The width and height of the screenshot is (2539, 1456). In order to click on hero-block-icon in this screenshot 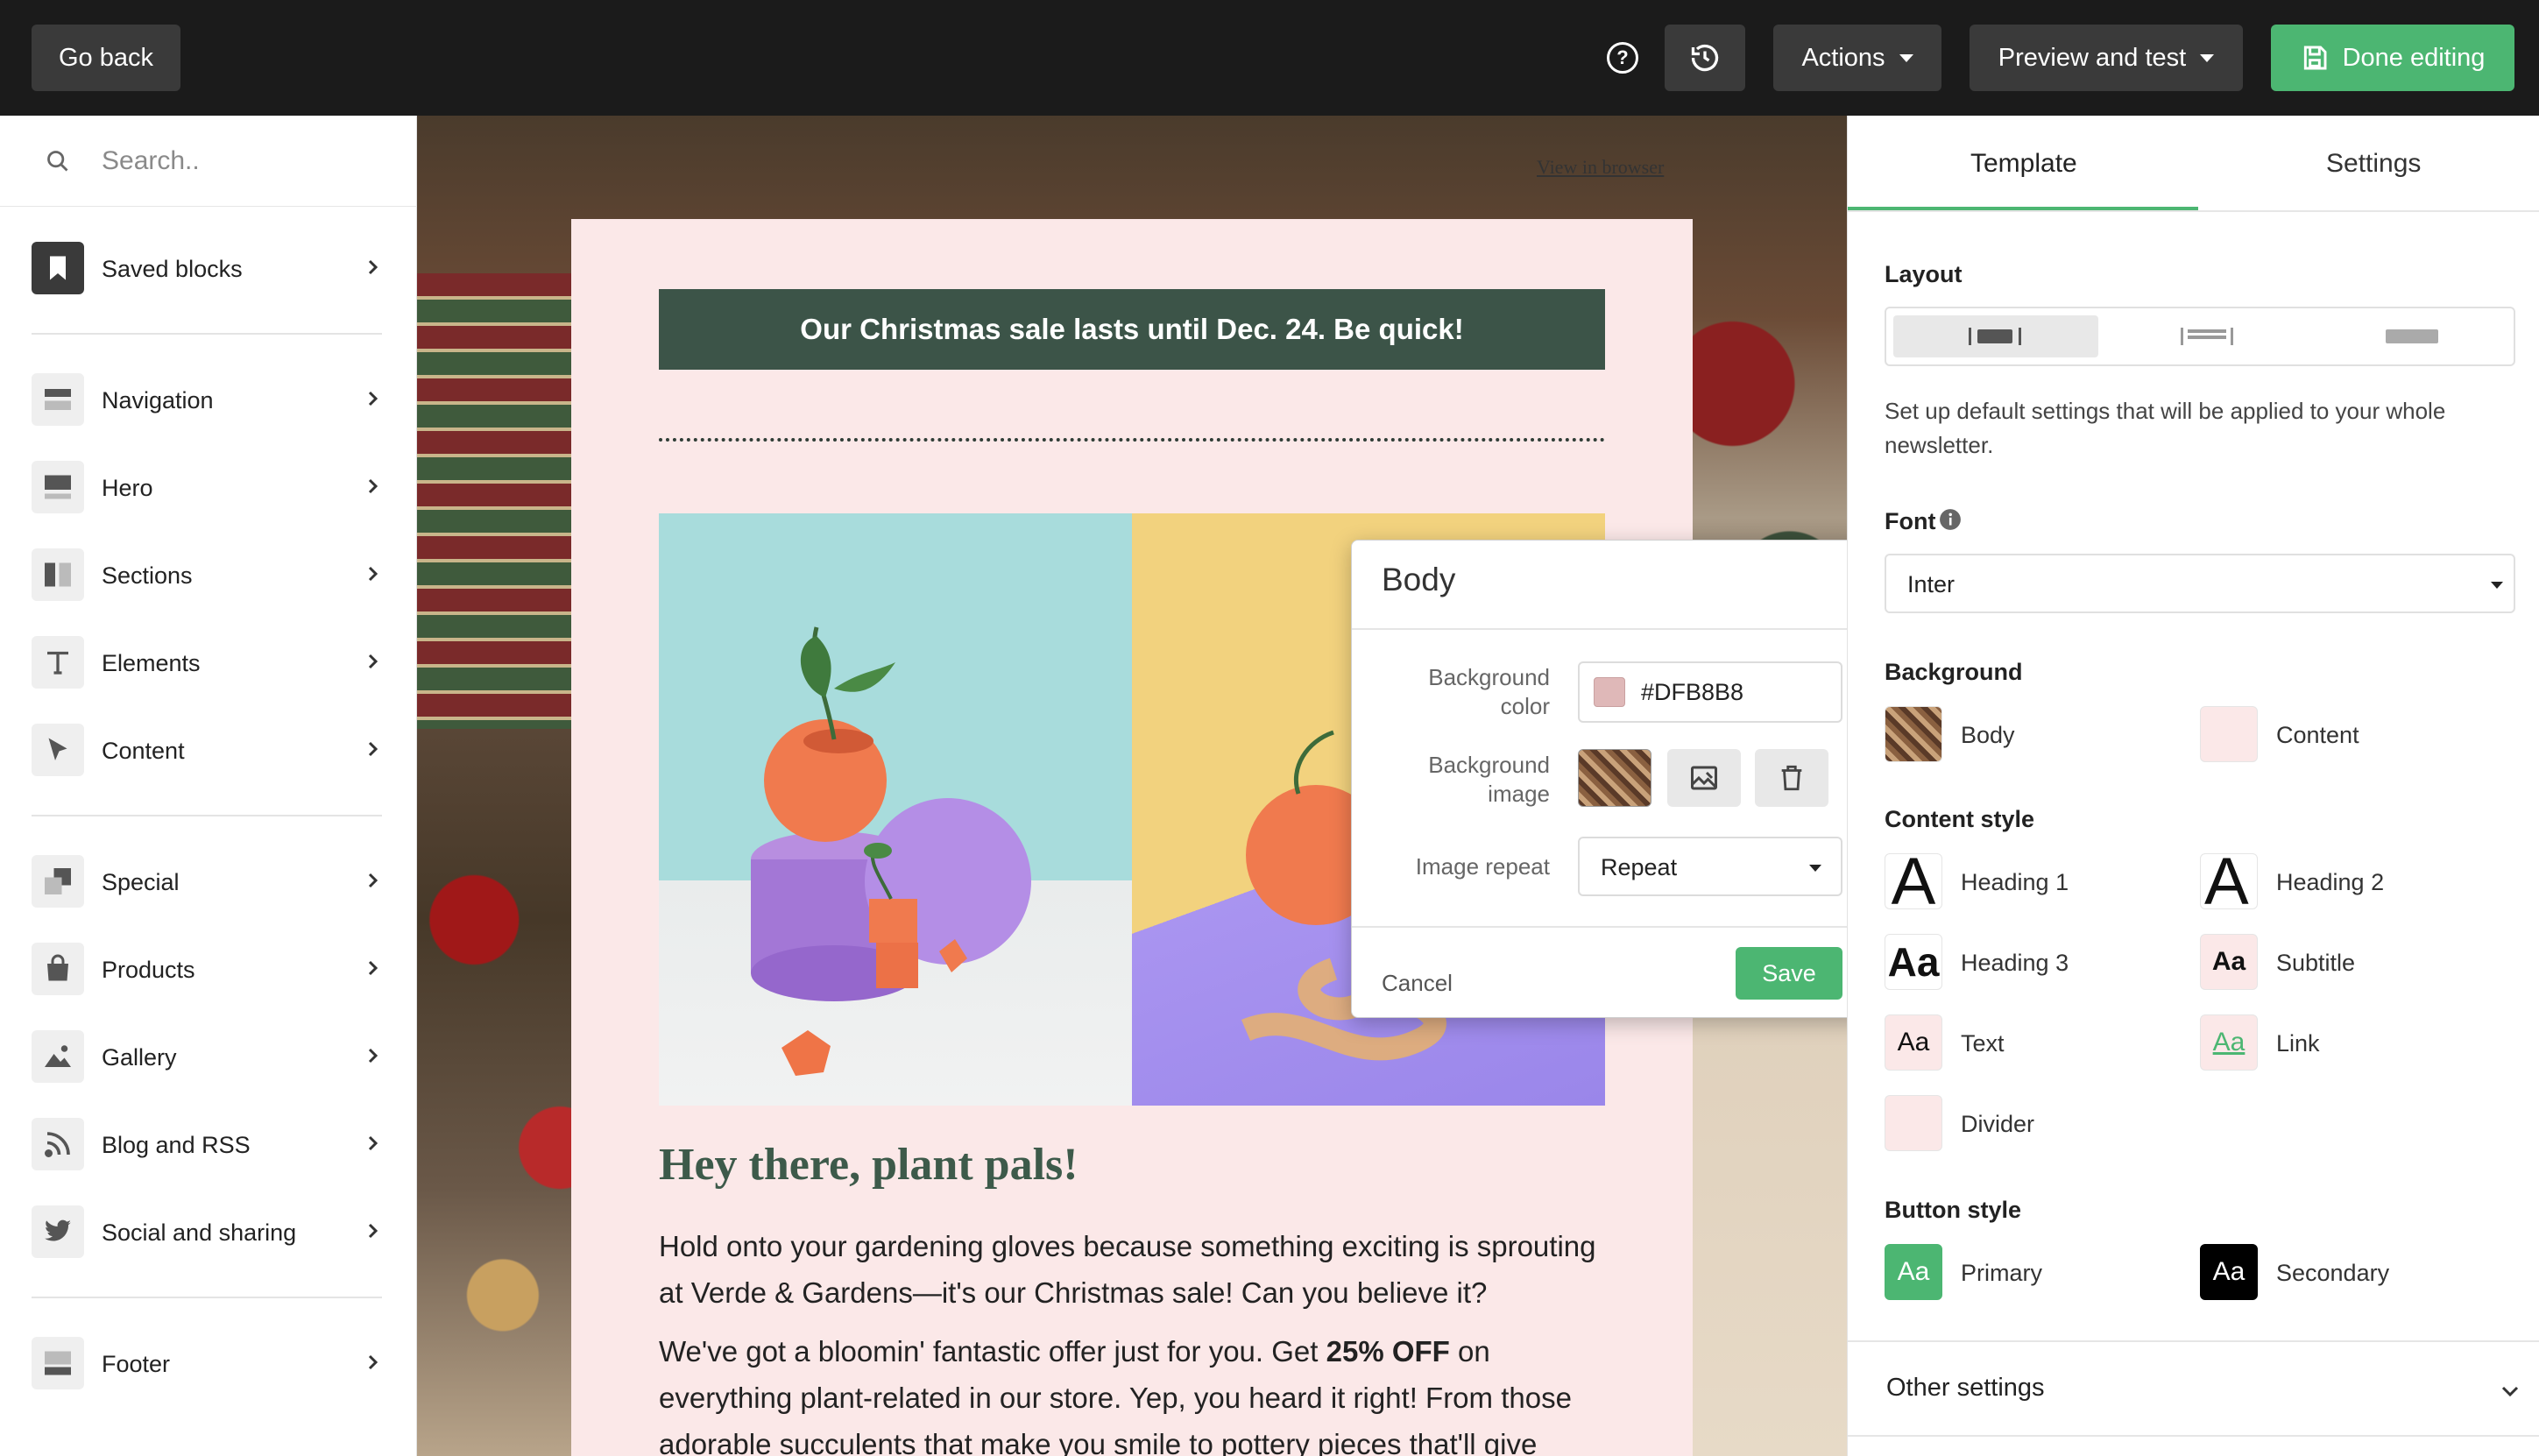, I will do `click(58, 487)`.